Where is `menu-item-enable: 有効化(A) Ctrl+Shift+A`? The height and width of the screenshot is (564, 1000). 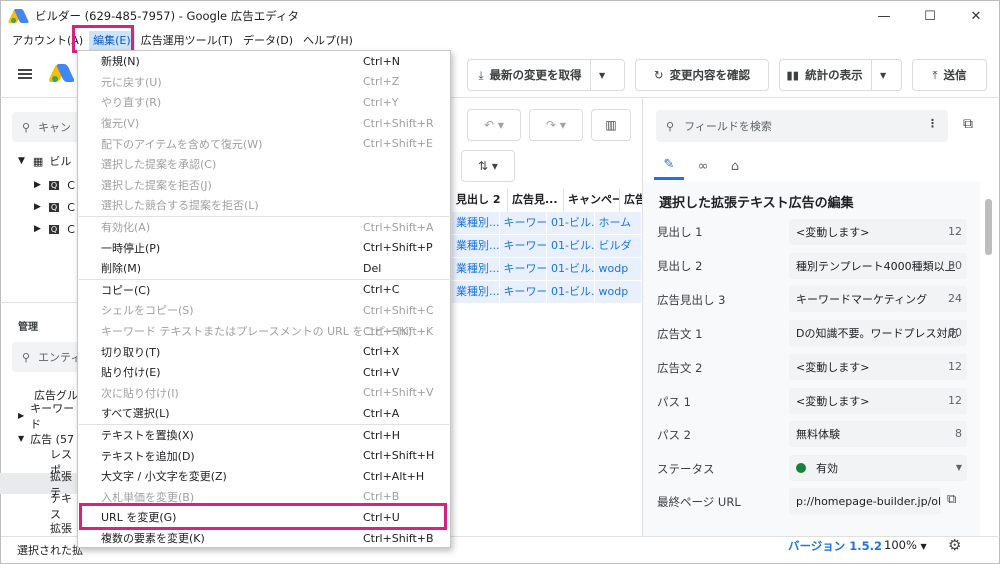
menu-item-enable: 有効化(A) Ctrl+Shift+A is located at coordinates (264, 227).